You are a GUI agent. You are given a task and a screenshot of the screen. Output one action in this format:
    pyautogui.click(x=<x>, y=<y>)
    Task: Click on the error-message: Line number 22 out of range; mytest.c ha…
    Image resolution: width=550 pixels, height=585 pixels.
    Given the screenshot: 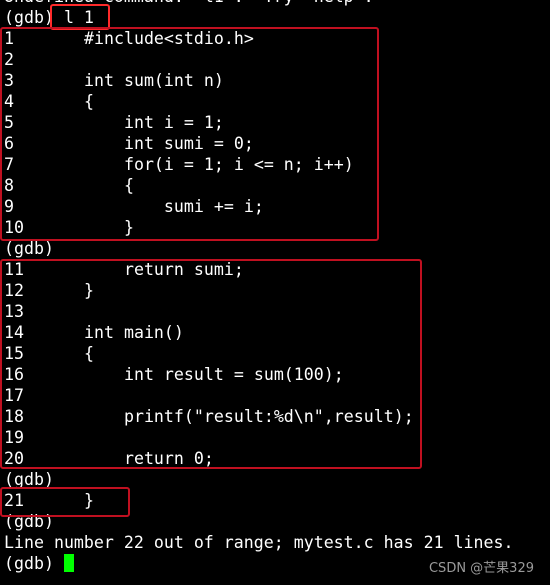 What is the action you would take?
    pyautogui.click(x=259, y=542)
    